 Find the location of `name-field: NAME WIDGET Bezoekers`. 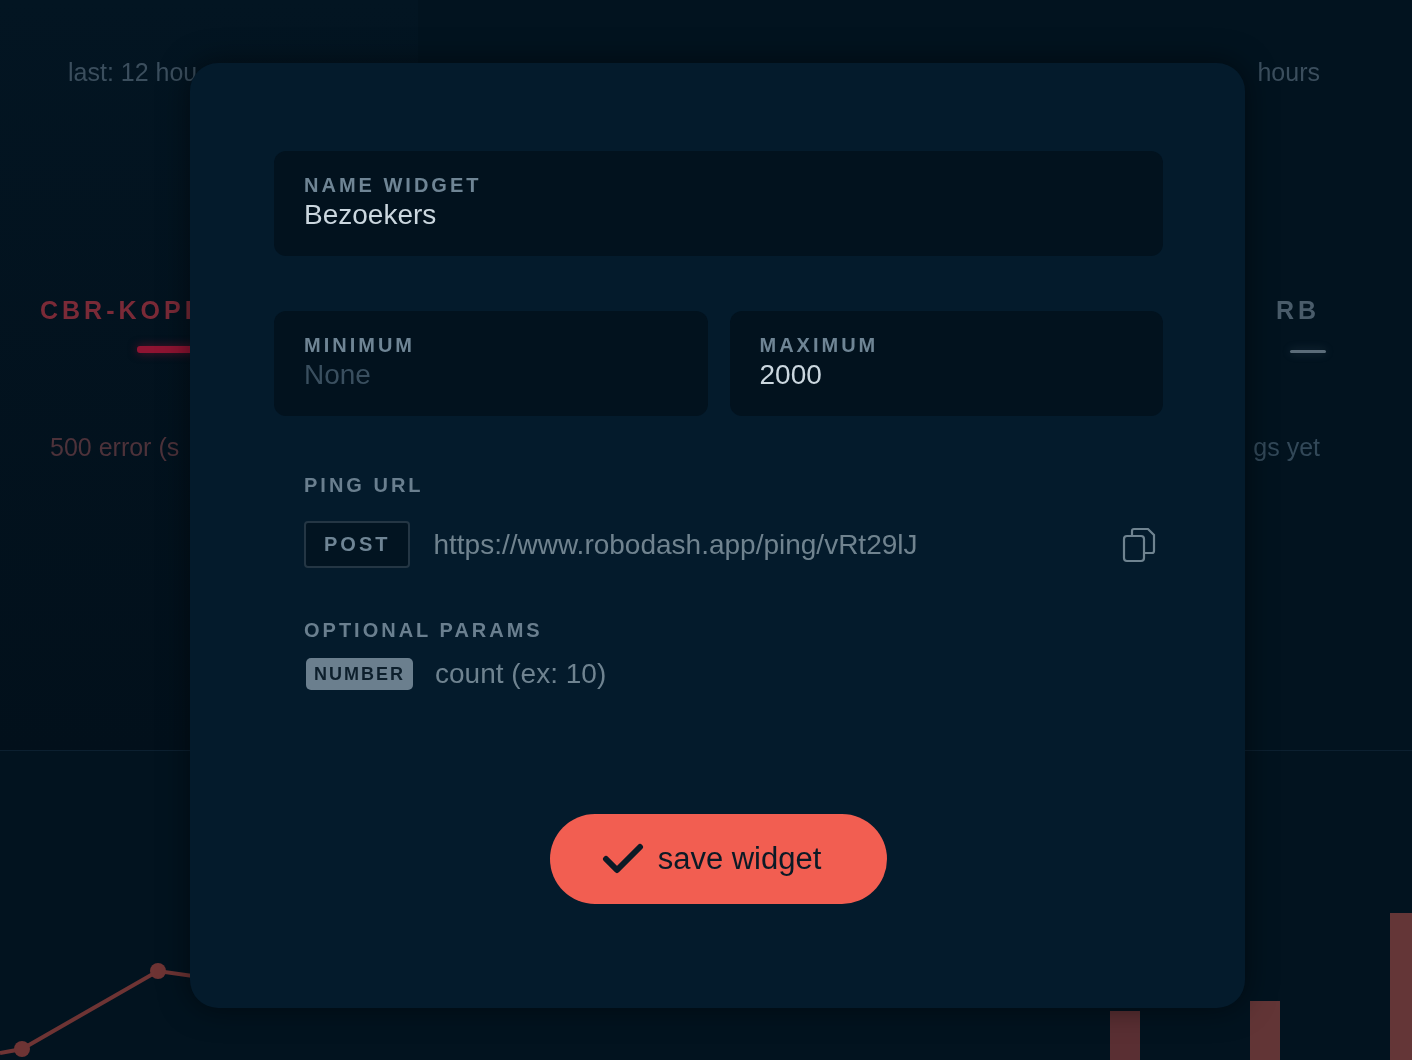

name-field: NAME WIDGET Bezoekers is located at coordinates (718, 203).